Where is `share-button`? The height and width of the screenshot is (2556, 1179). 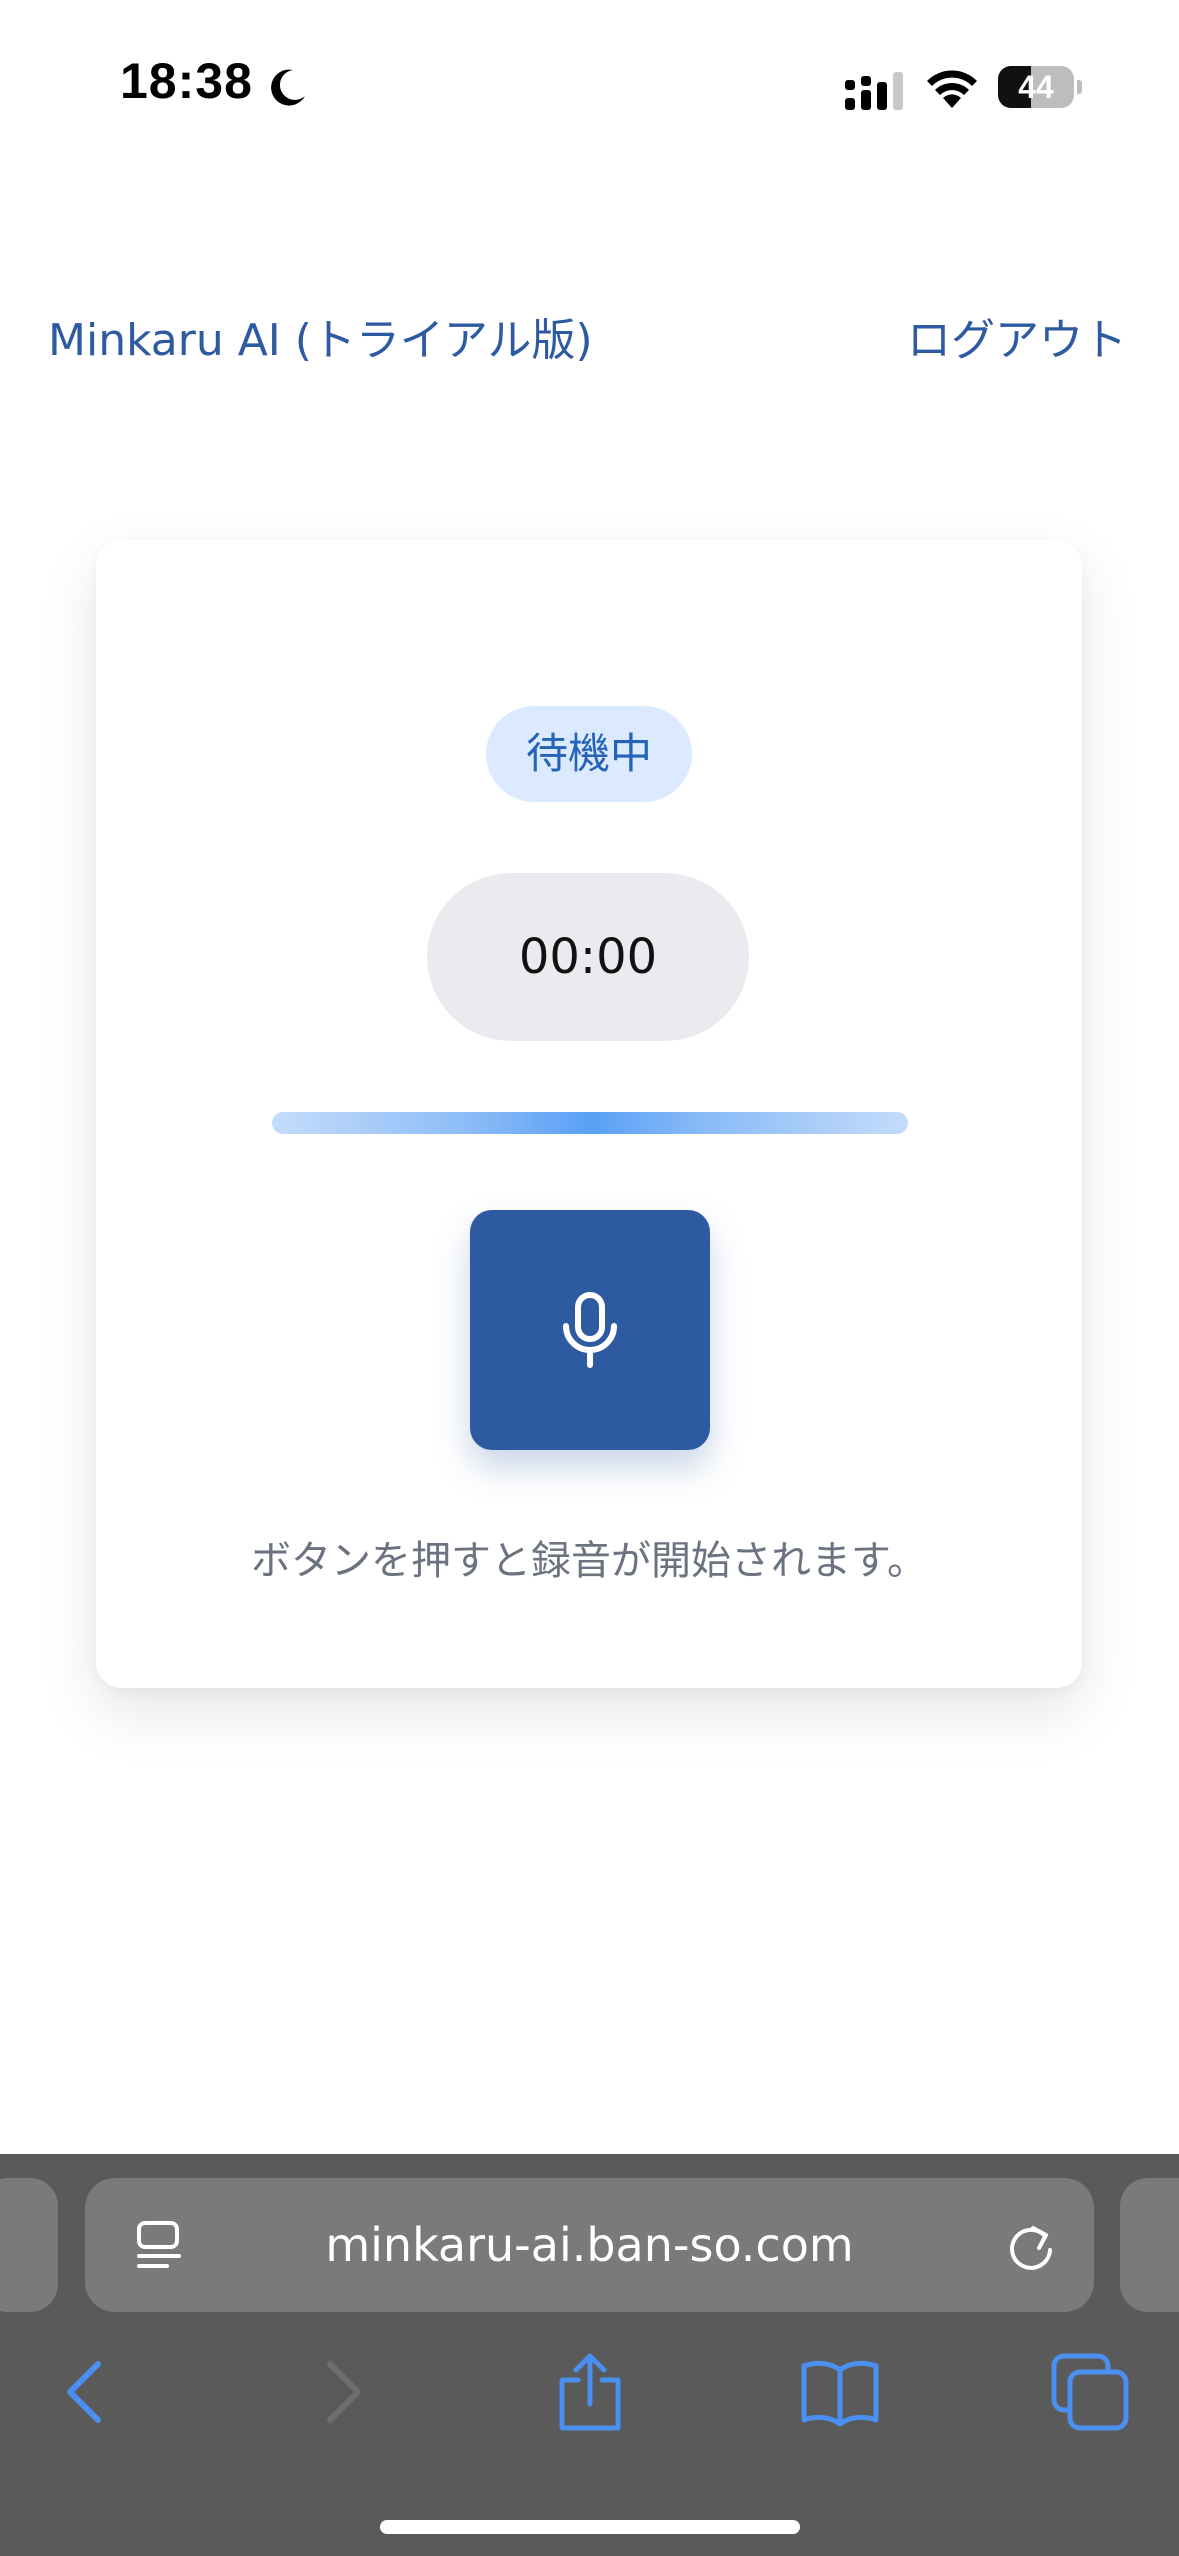
share-button is located at coordinates (590, 2392).